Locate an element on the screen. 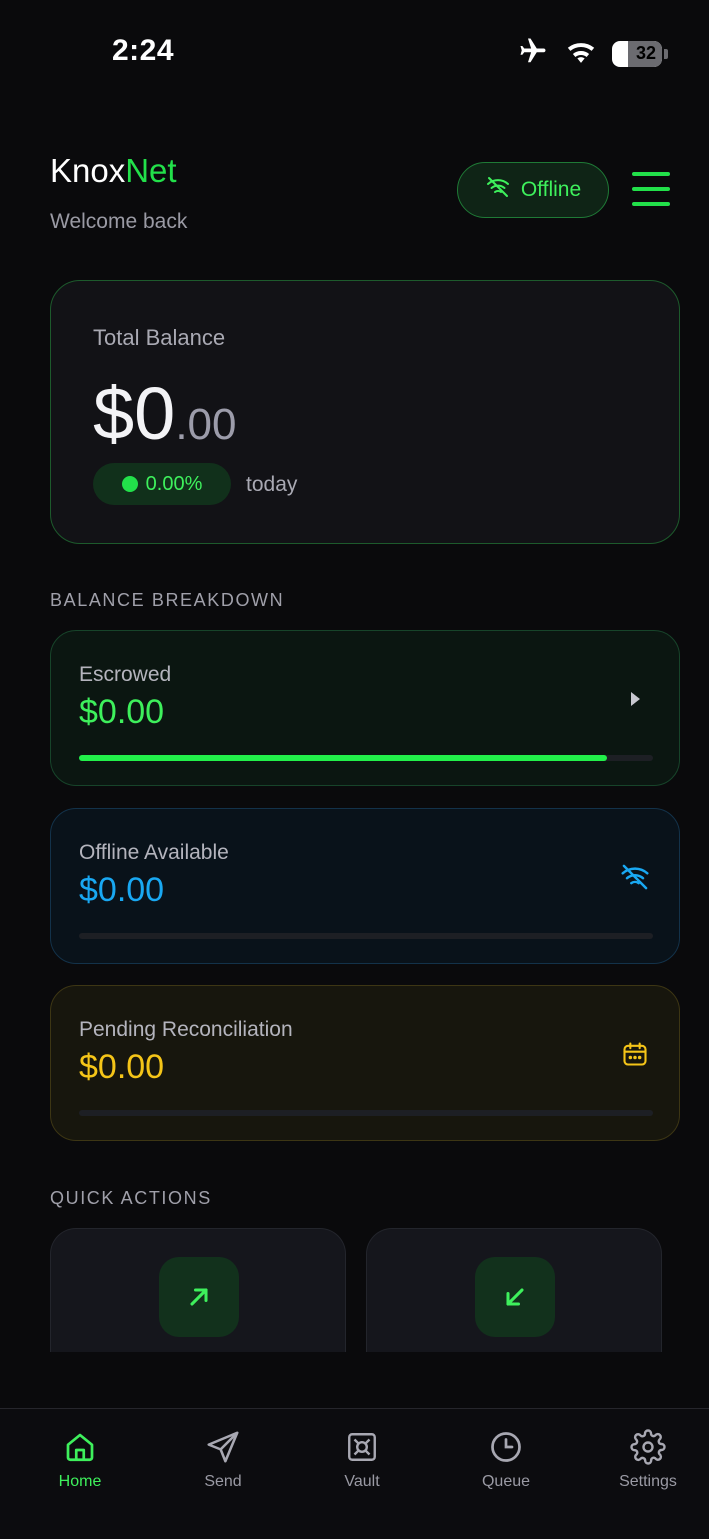 The height and width of the screenshot is (1539, 709). balance-label: Total Balance is located at coordinates (159, 337).